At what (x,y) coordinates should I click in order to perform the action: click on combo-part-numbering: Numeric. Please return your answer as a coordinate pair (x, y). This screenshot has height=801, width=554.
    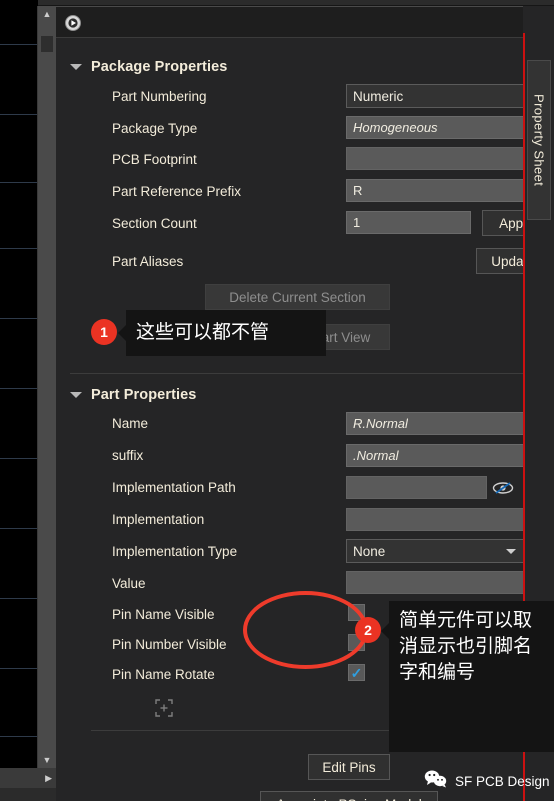
    Looking at the image, I should click on (448, 96).